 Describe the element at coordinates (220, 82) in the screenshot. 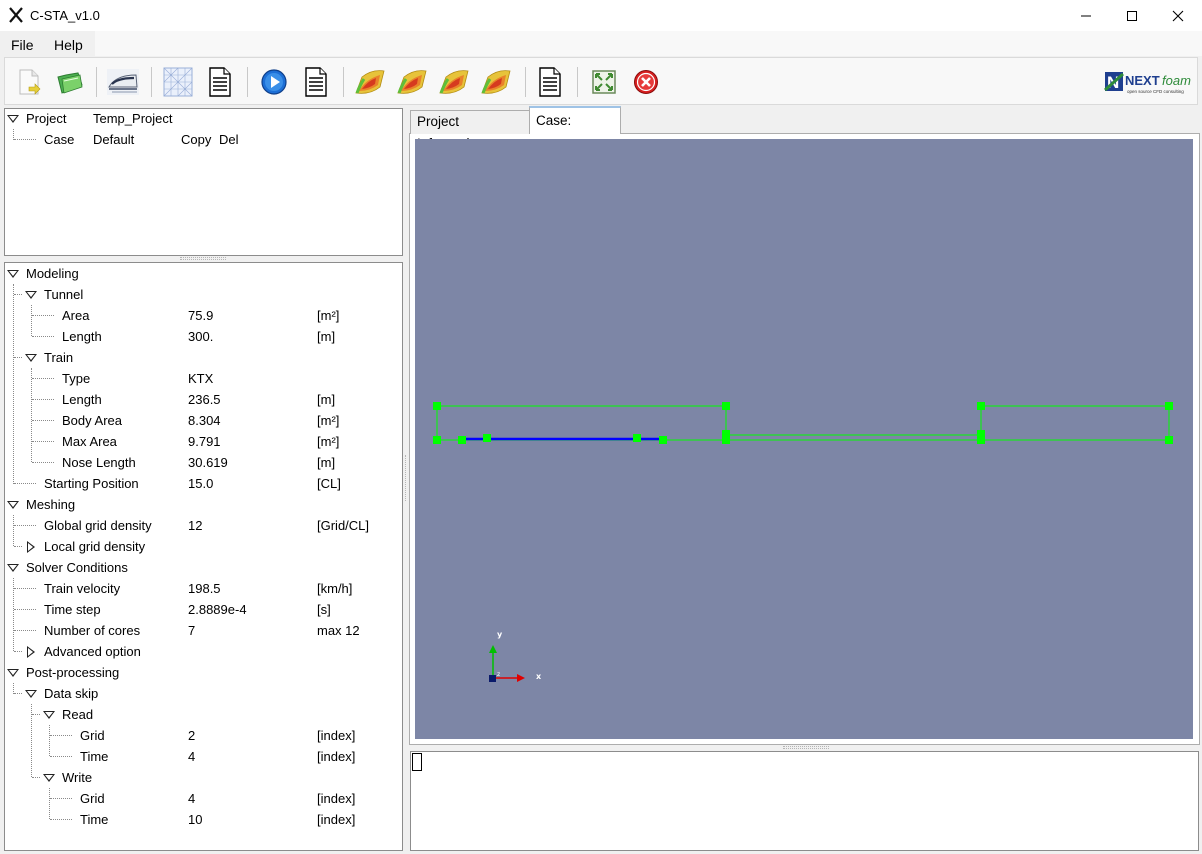

I see `mesh-log-button` at that location.